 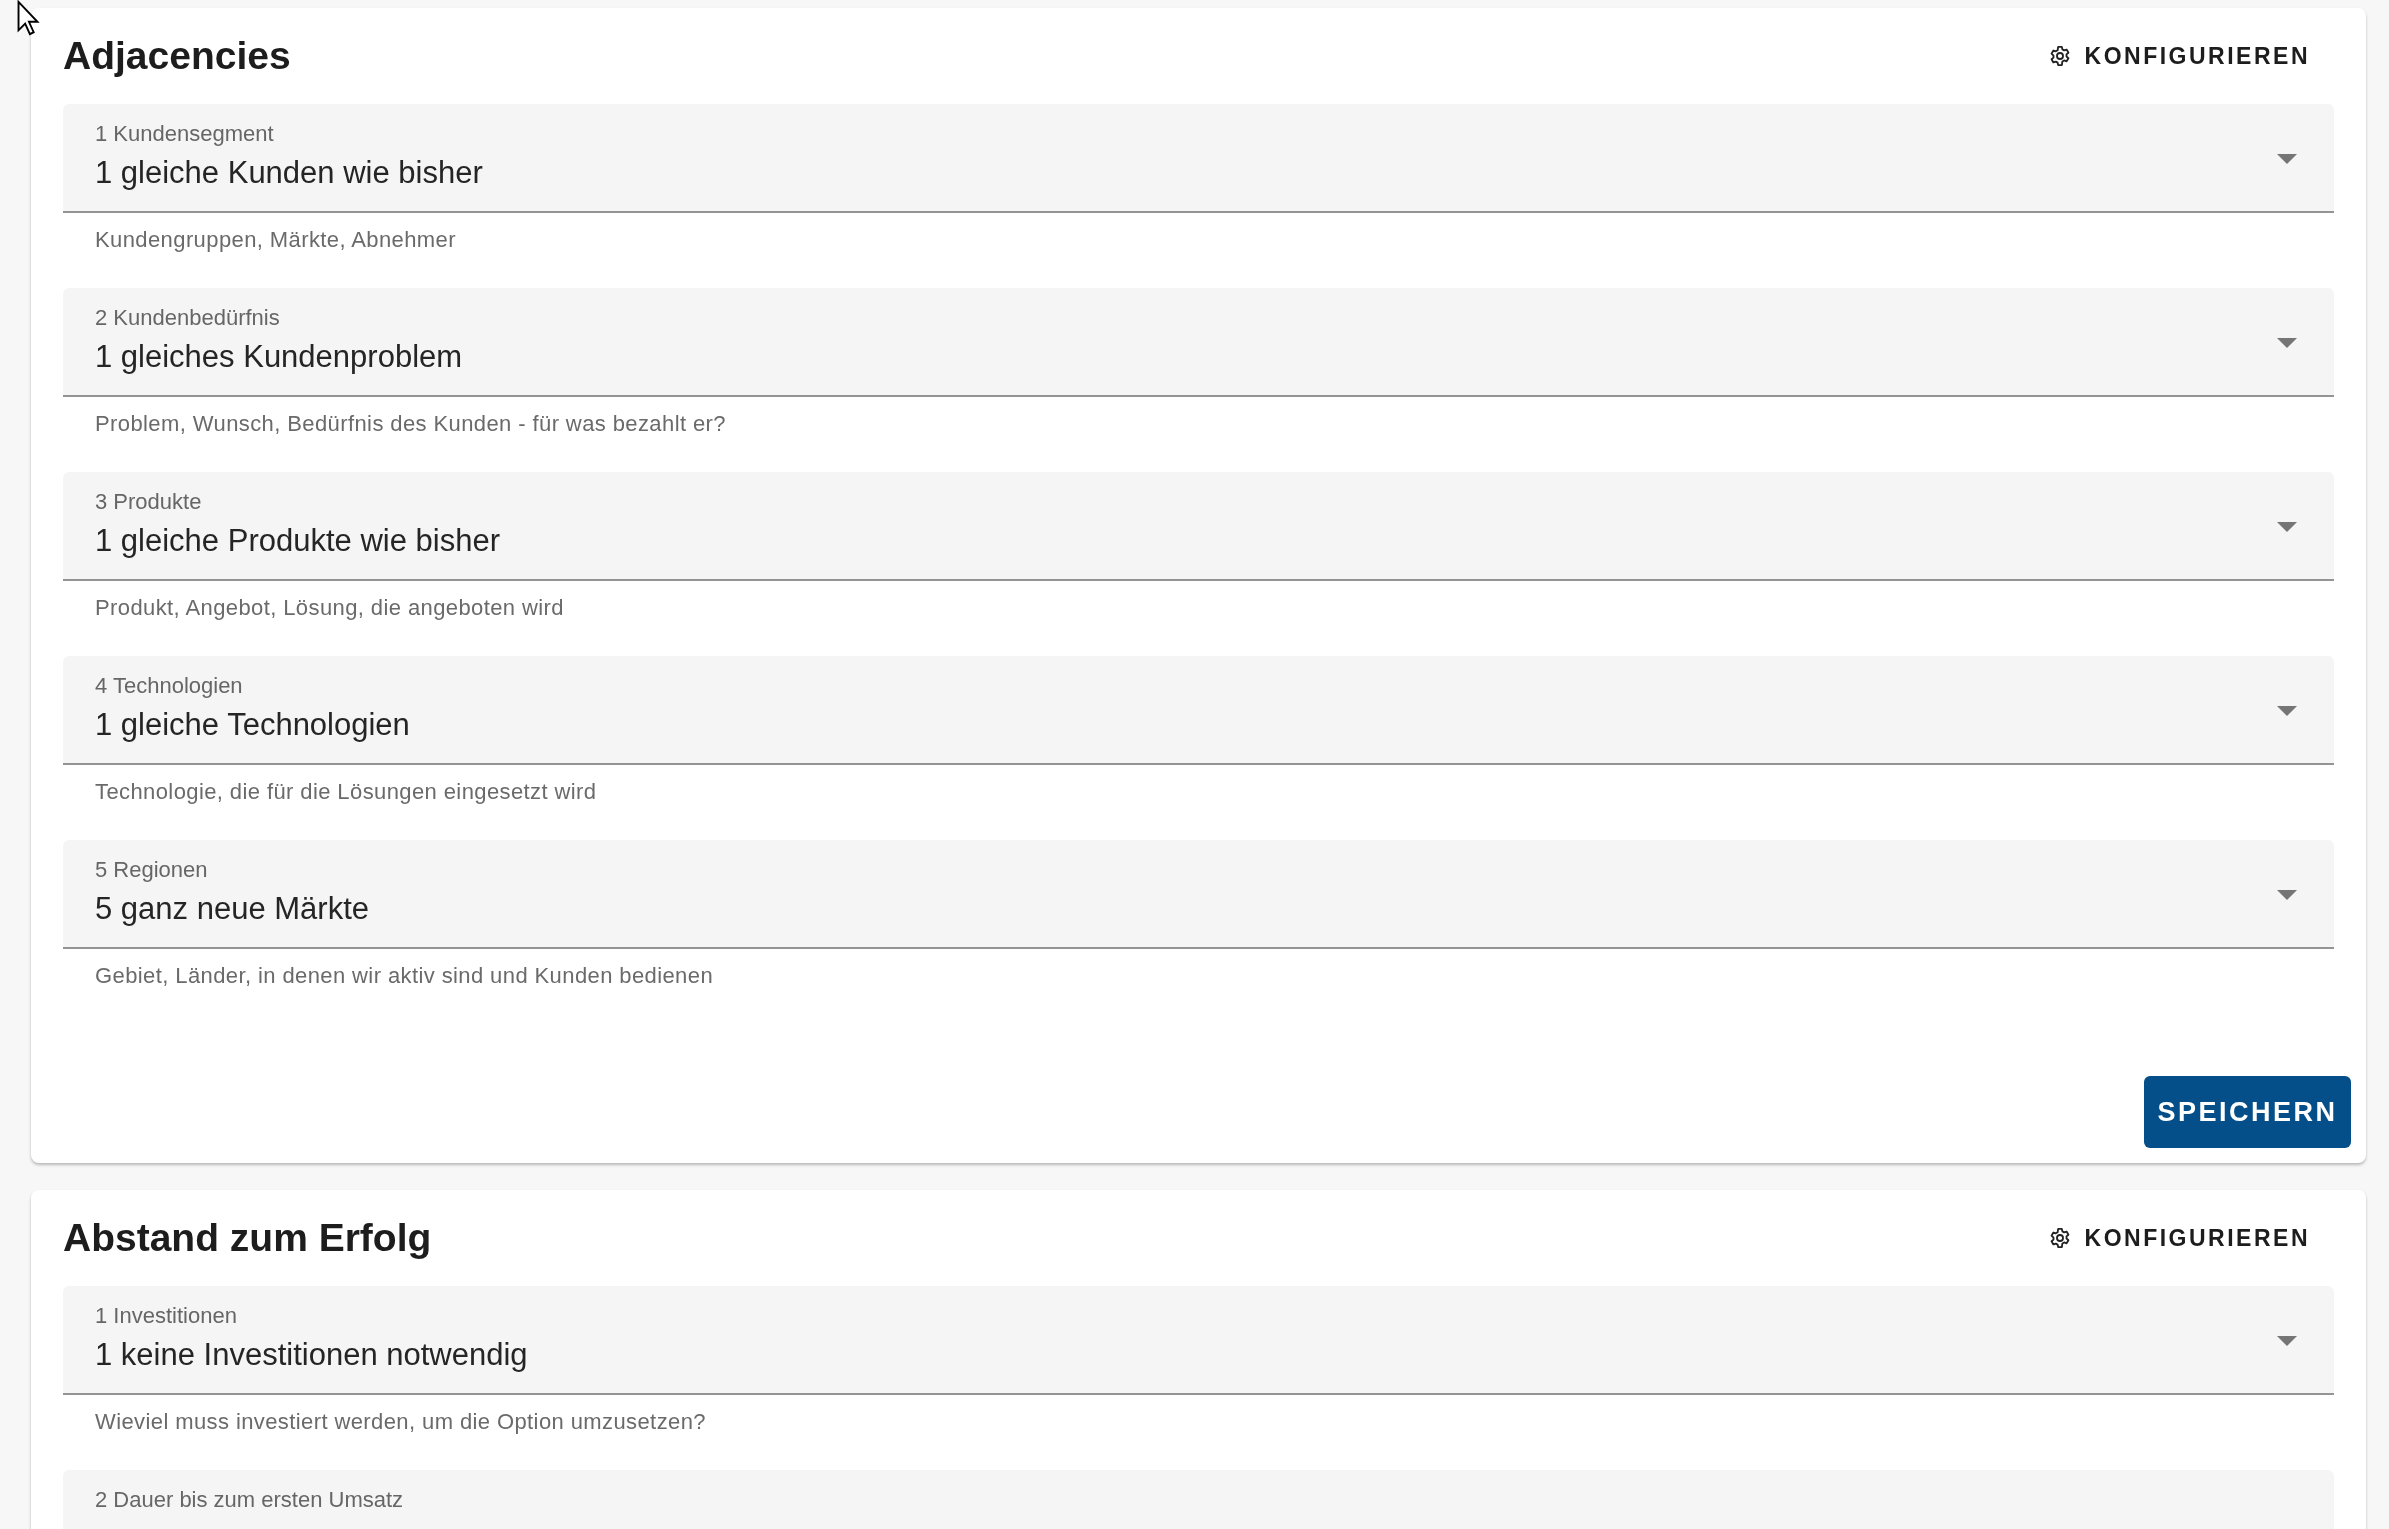 What do you see at coordinates (329, 608) in the screenshot?
I see `helper-text: Produkt, Angebot, Lösung, die angeboten wird` at bounding box center [329, 608].